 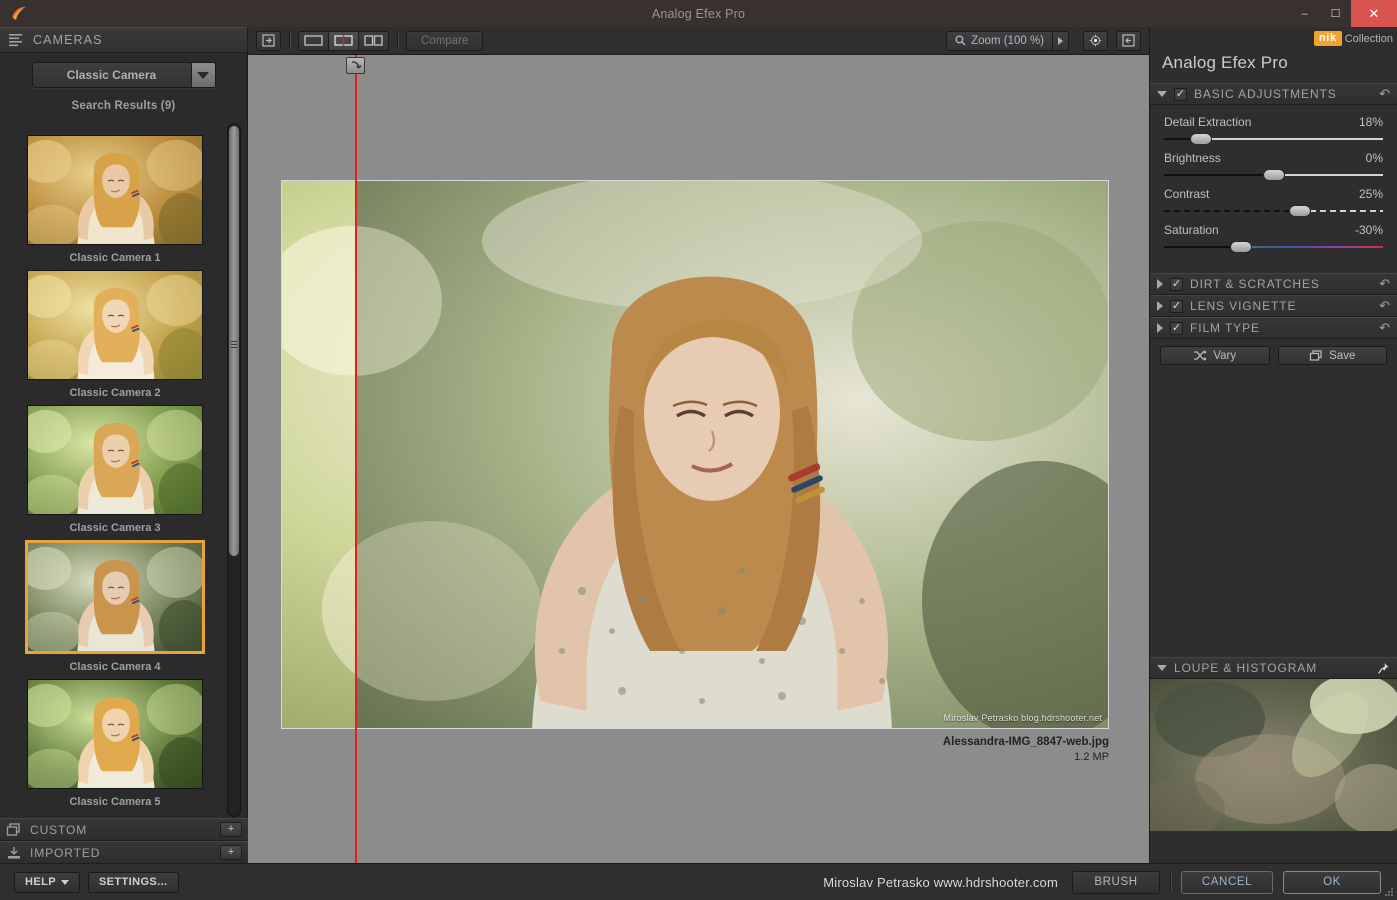 What do you see at coordinates (115, 603) in the screenshot?
I see `thumbnail-item: Classic Camera 4` at bounding box center [115, 603].